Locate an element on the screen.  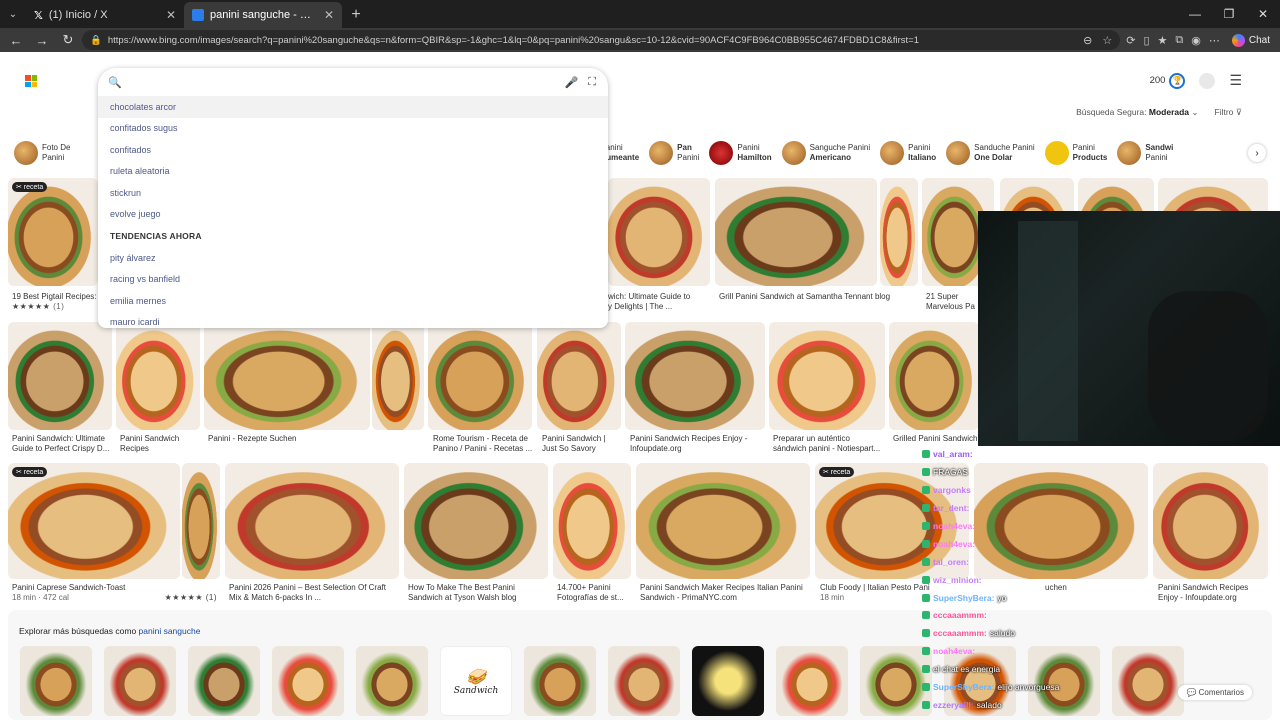
favorite-star-icon: ☆ is located at coordinates (1107, 40).